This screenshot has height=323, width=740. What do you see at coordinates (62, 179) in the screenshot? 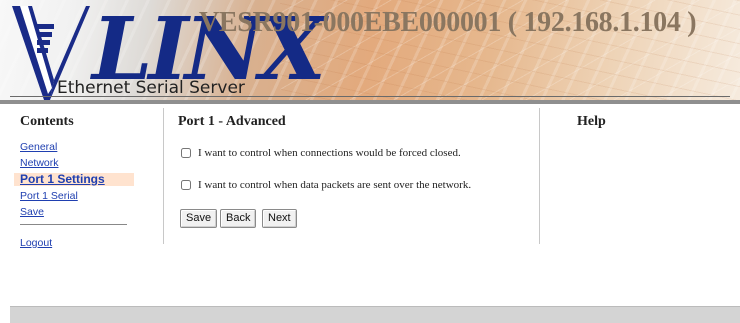
I see `sidebar-item-port-1-settings: Port 1 Settings` at bounding box center [62, 179].